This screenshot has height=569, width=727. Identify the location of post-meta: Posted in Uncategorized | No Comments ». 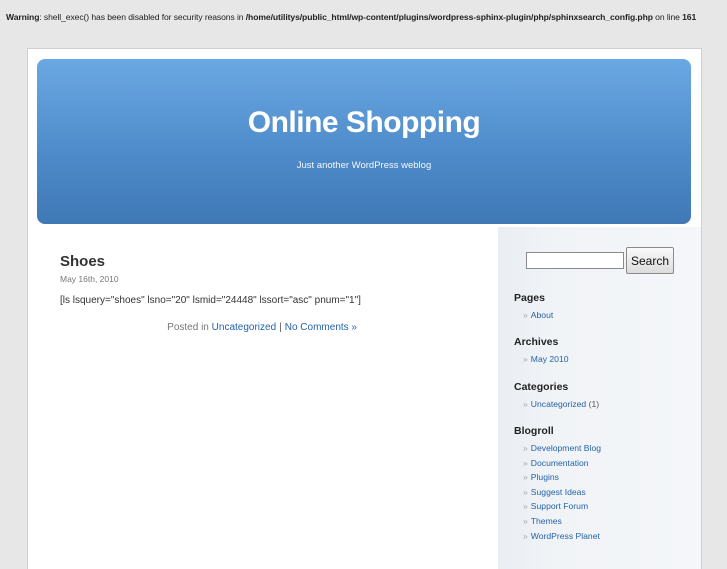
(262, 327).